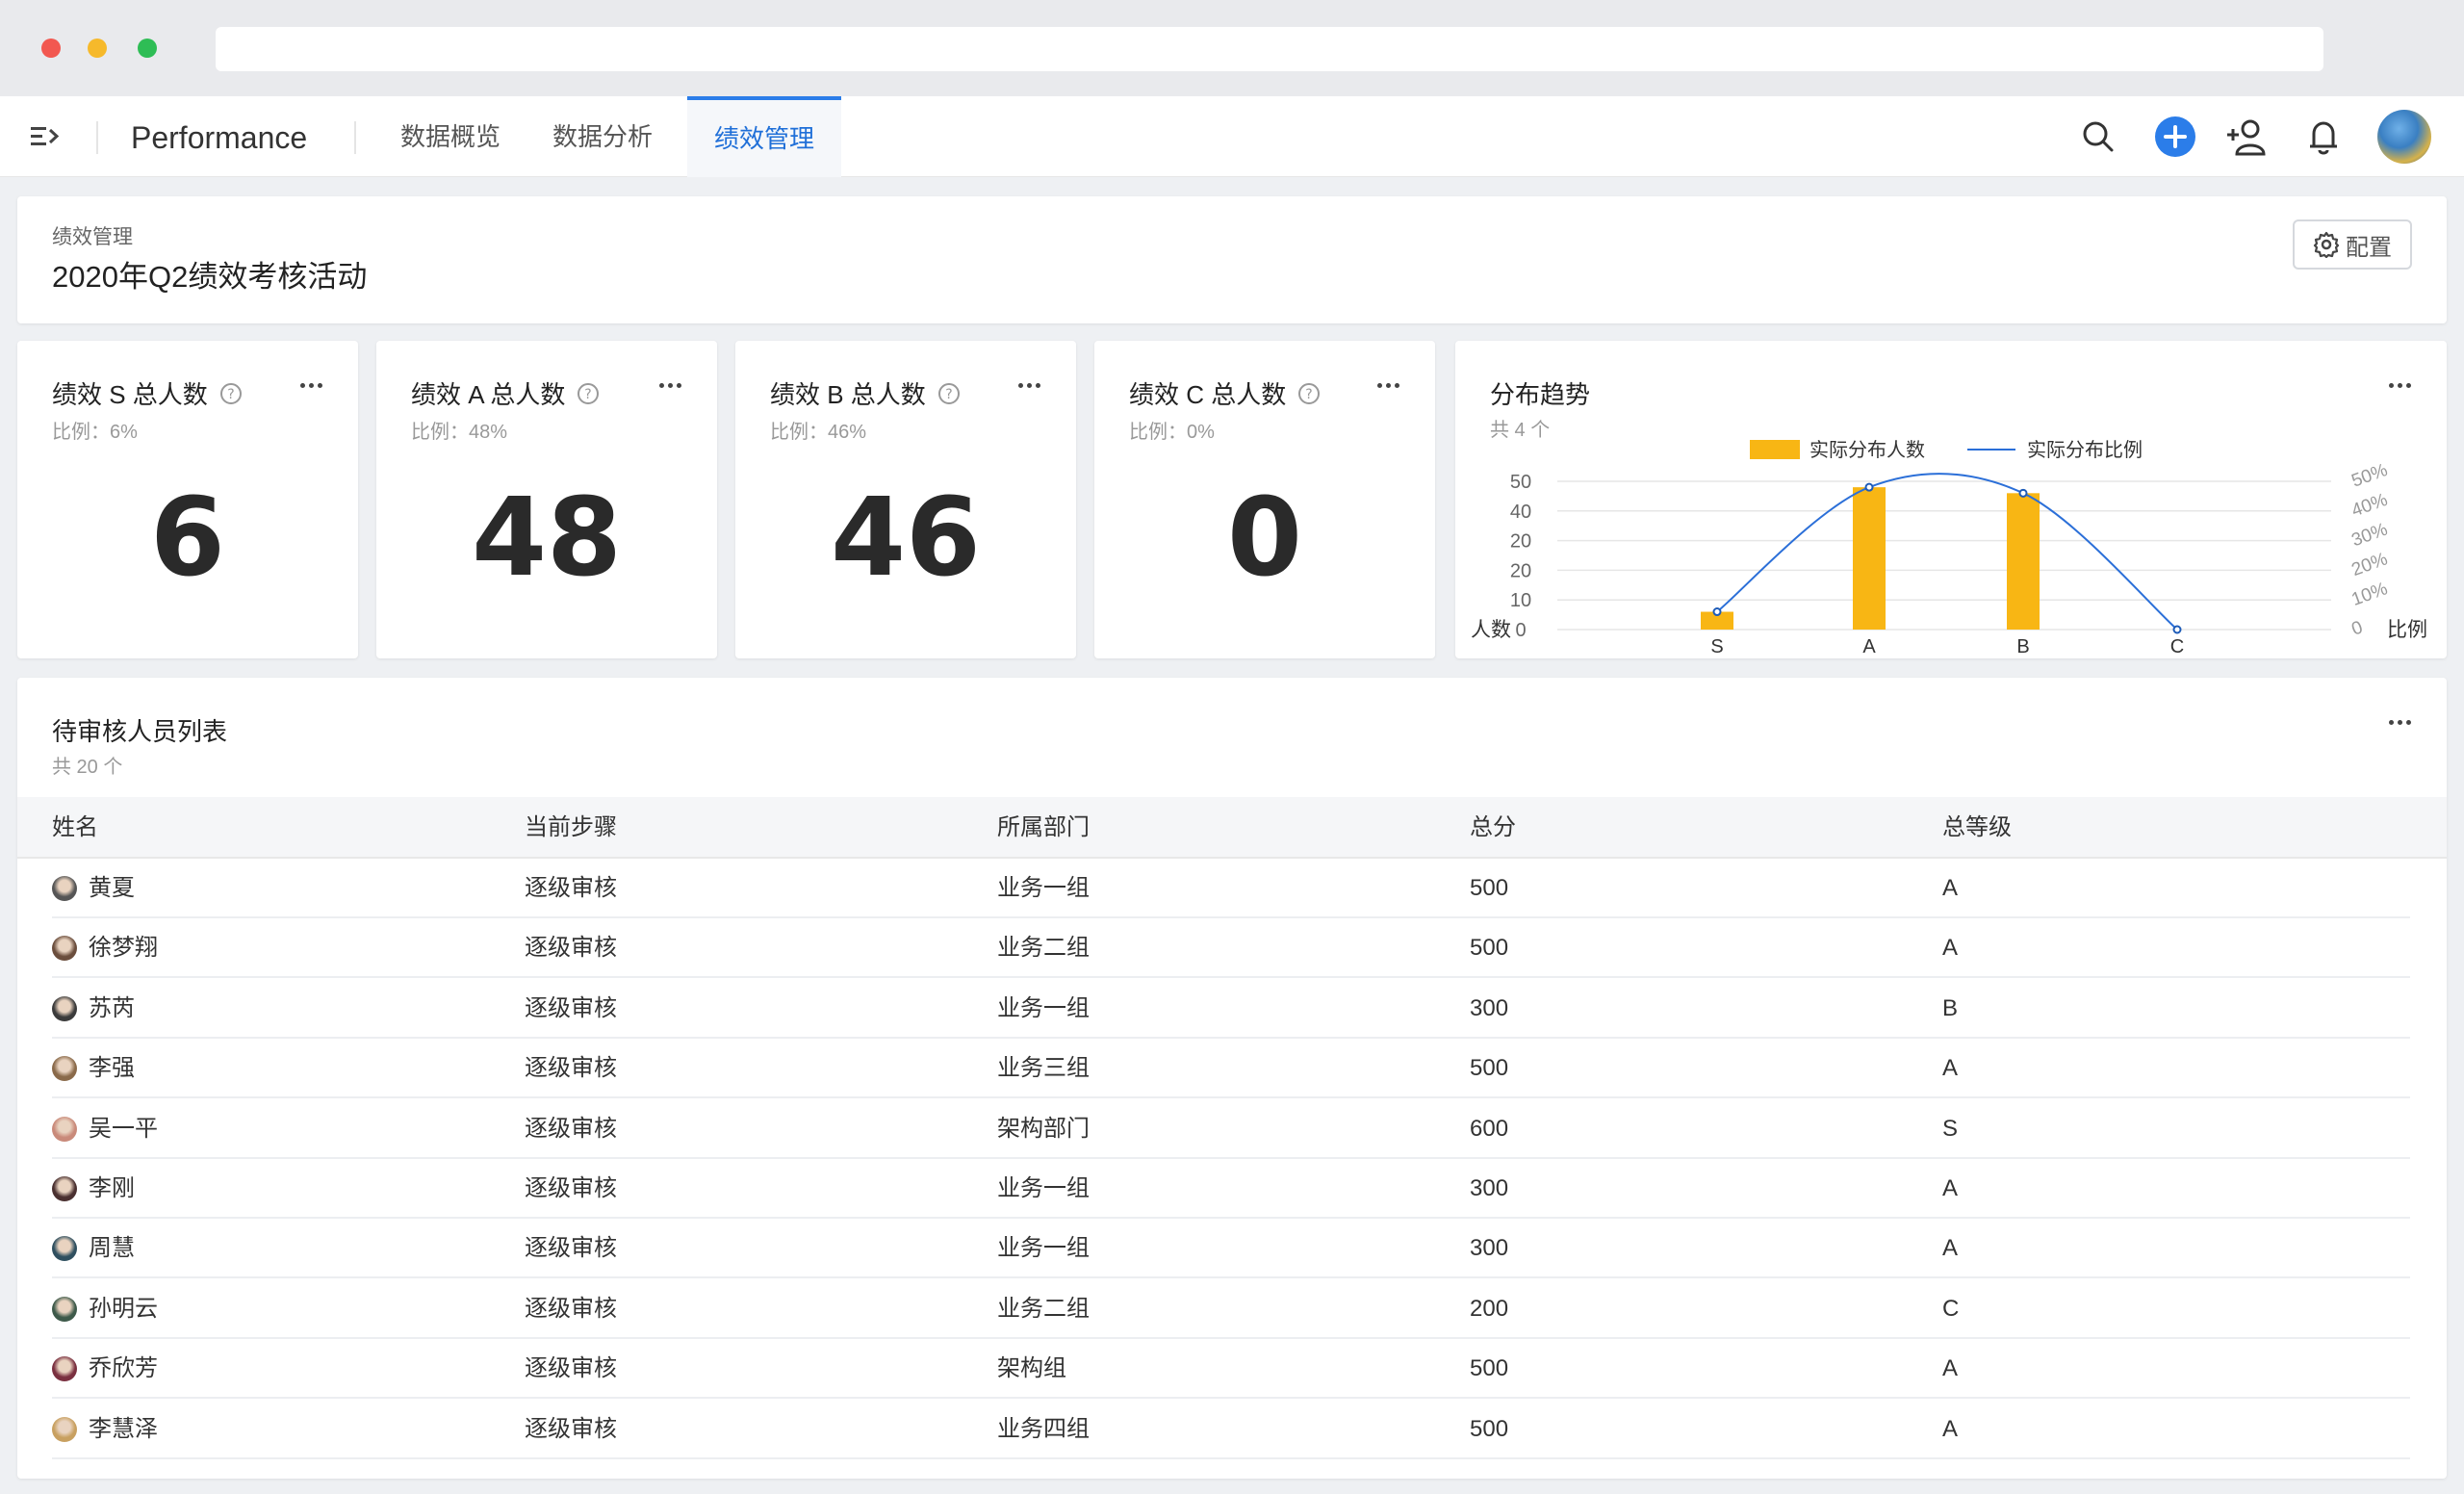  Describe the element at coordinates (2175, 137) in the screenshot. I see `add-icon` at that location.